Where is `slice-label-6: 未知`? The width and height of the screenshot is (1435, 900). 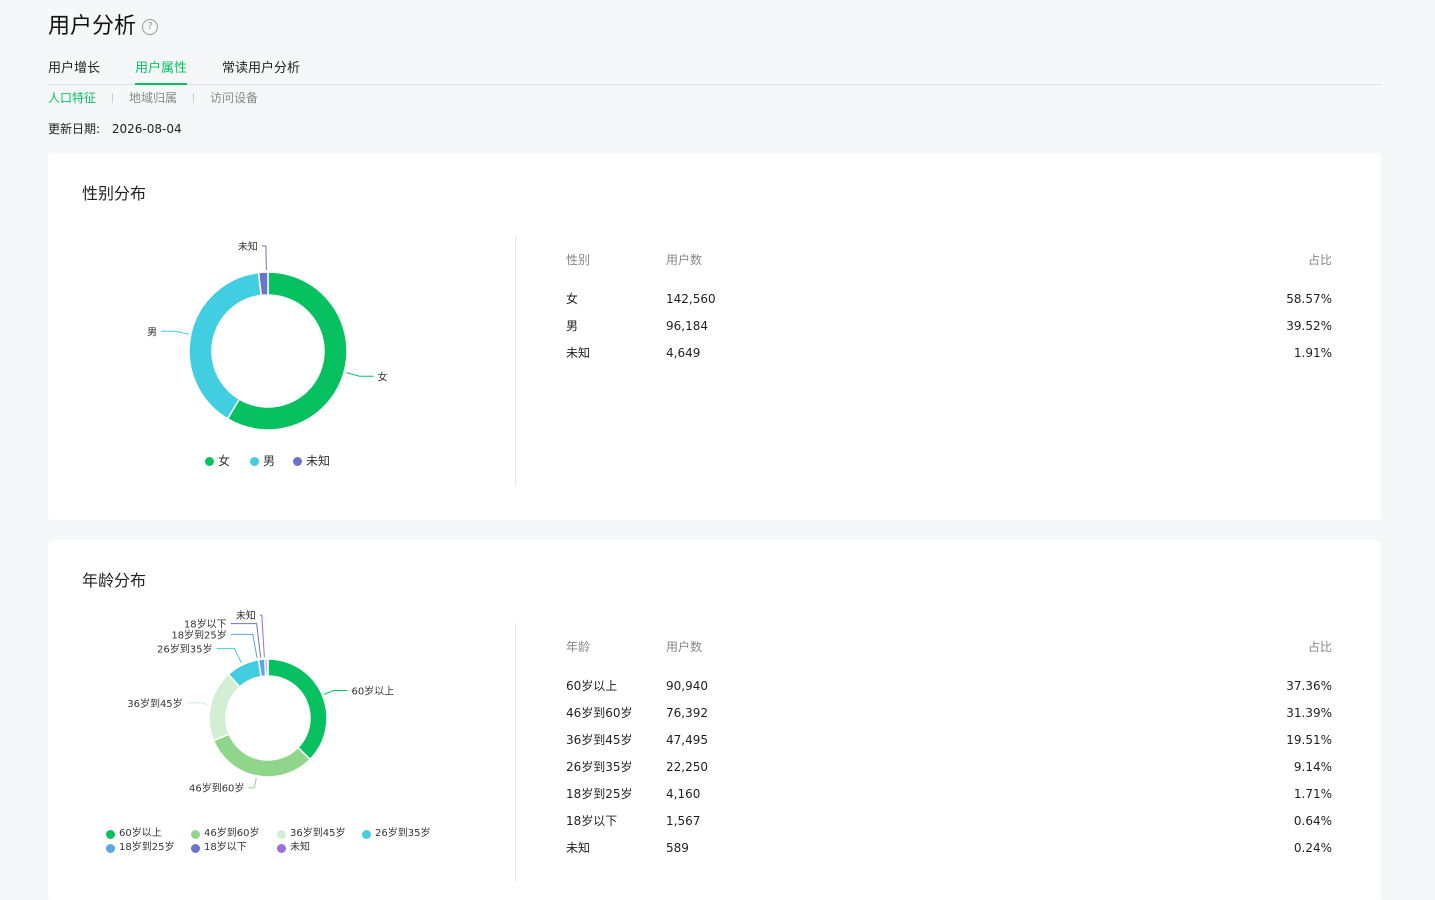
slice-label-6: 未知 is located at coordinates (246, 615).